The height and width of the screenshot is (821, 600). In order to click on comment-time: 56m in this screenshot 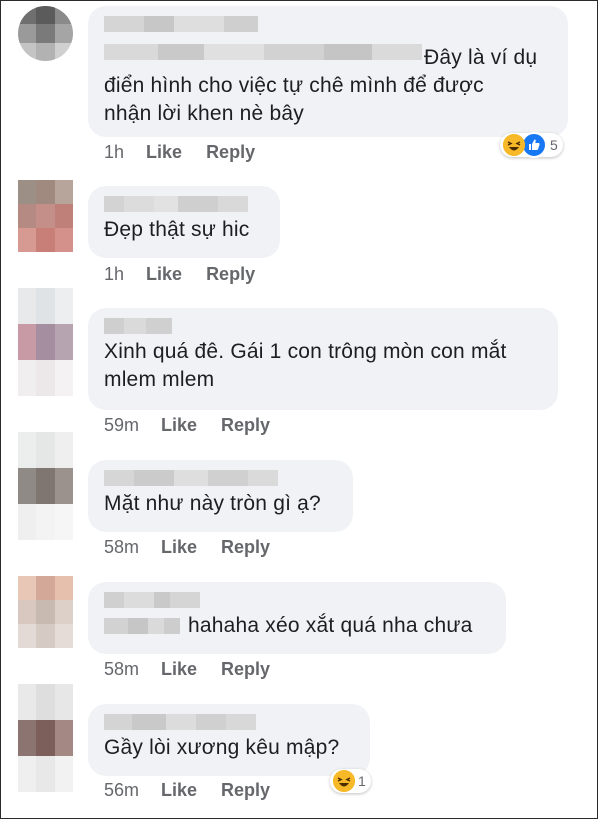, I will do `click(121, 790)`.